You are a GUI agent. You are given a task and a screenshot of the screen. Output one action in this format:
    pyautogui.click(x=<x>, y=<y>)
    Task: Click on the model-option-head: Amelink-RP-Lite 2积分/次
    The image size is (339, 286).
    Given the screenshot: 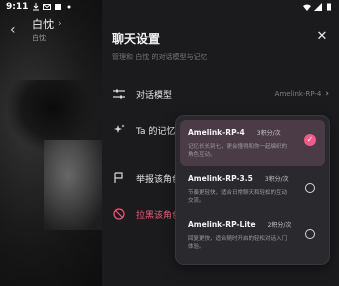 What is the action you would take?
    pyautogui.click(x=252, y=224)
    